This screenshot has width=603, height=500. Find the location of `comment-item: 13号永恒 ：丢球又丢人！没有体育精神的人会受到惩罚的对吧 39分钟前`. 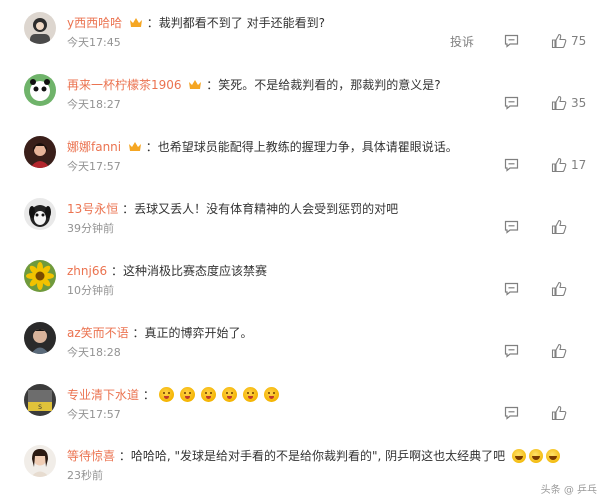

comment-item: 13号永恒 ：丢球又丢人！没有体育精神的人会受到惩罚的对吧 39分钟前 is located at coordinates (301, 222).